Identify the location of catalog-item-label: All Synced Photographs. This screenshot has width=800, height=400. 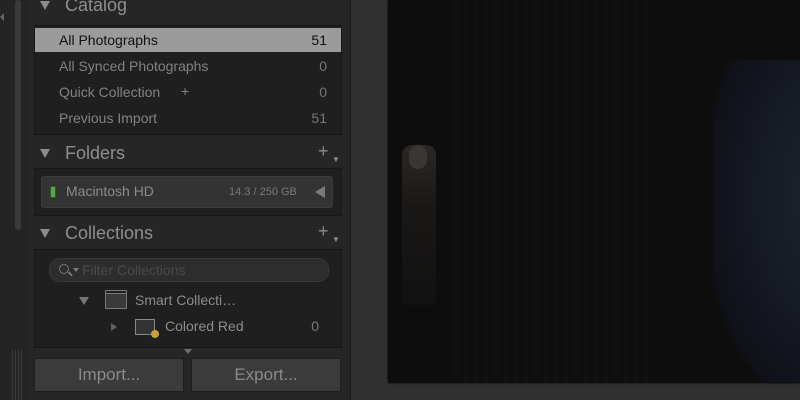
(134, 66).